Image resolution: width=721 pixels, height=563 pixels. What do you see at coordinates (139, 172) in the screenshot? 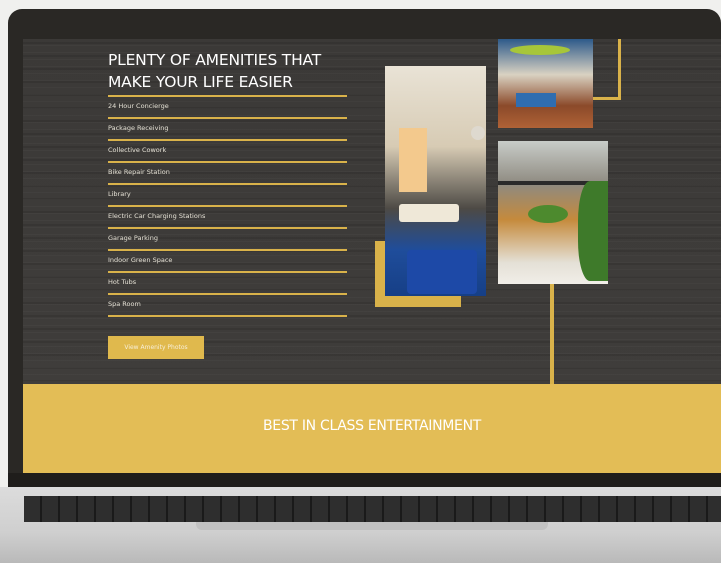
I see `amenity-label: Bike Repair Station` at bounding box center [139, 172].